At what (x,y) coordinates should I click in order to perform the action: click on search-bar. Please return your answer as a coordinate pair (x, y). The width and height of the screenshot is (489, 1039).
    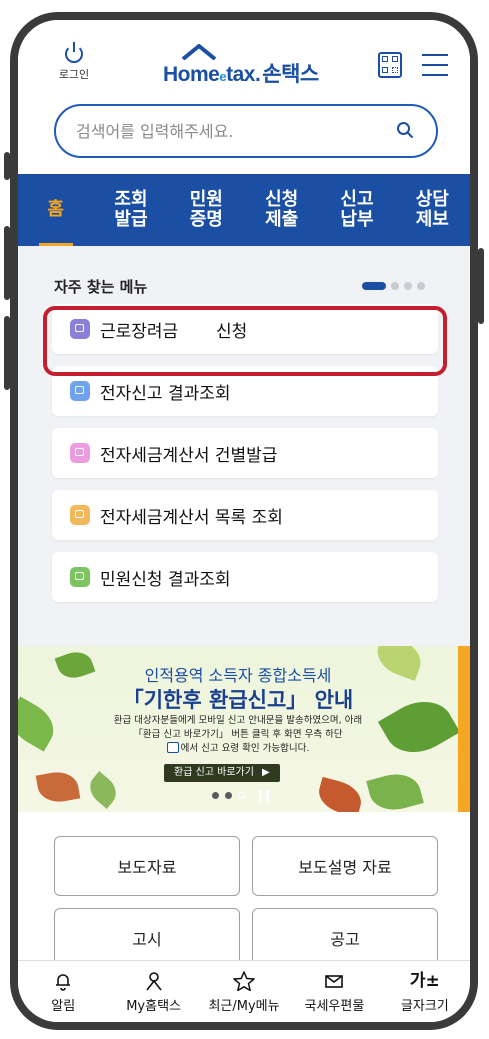
    Looking at the image, I should click on (246, 131).